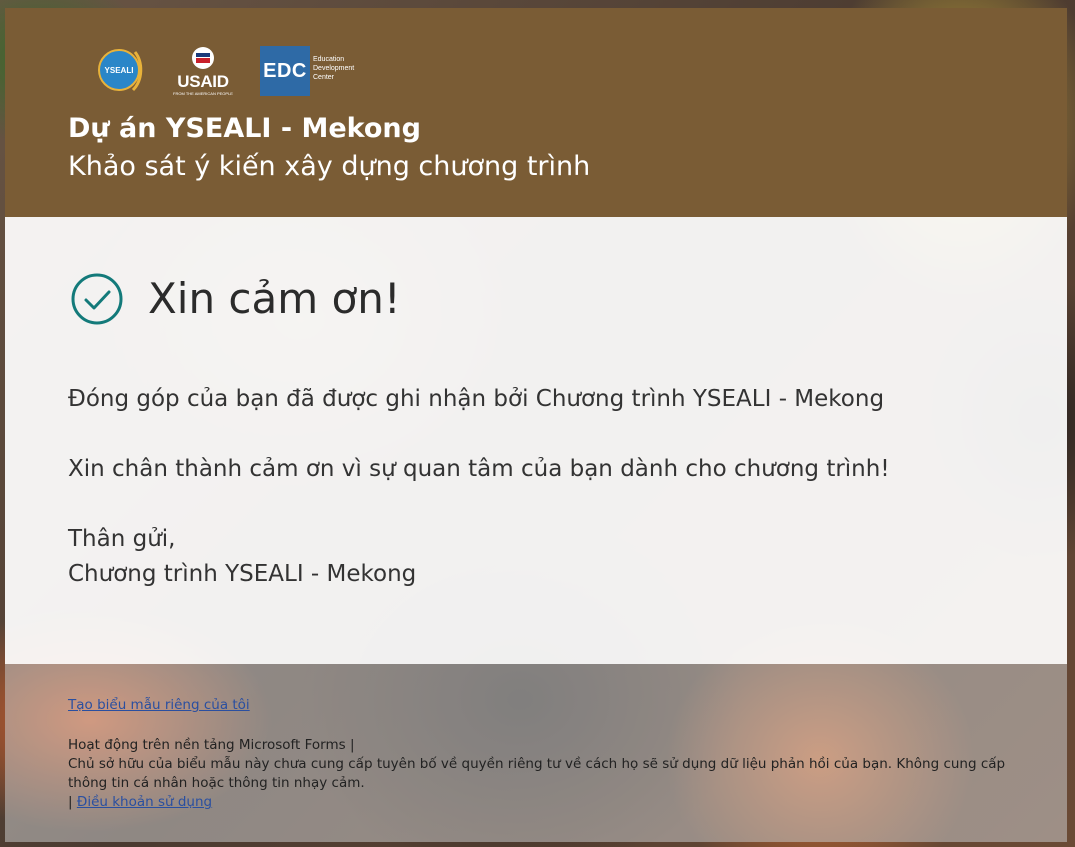 The image size is (1075, 847). I want to click on closing-text: Thân gửi,, so click(122, 539).